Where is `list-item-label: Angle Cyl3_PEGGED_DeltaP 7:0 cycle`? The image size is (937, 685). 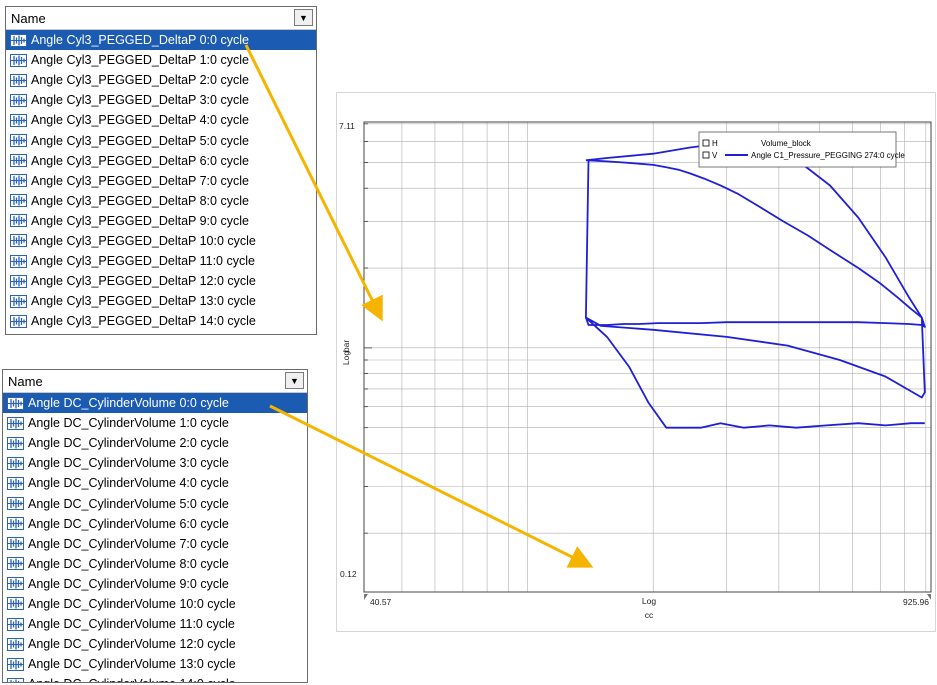
list-item-label: Angle Cyl3_PEGGED_DeltaP 7:0 cycle is located at coordinates (140, 180).